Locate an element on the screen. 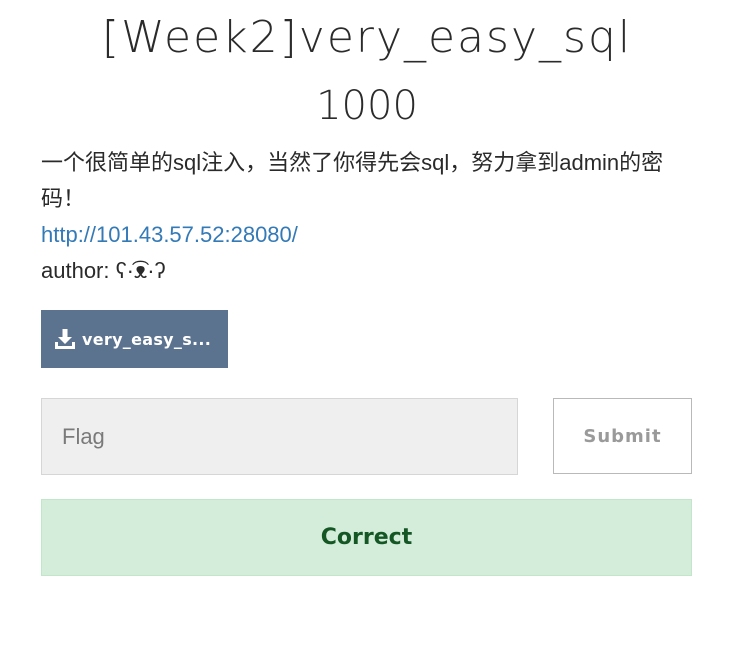 The height and width of the screenshot is (645, 734). flag-input is located at coordinates (279, 436).